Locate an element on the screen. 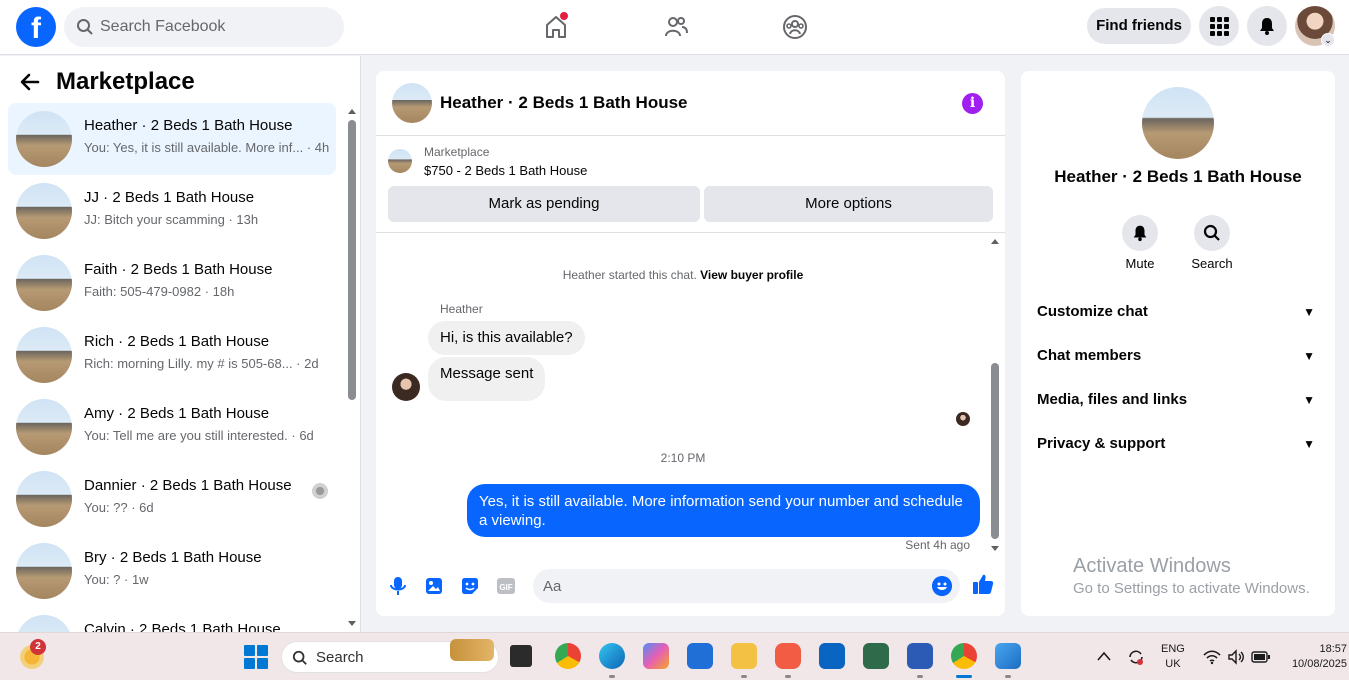  details-avatar is located at coordinates (1178, 123).